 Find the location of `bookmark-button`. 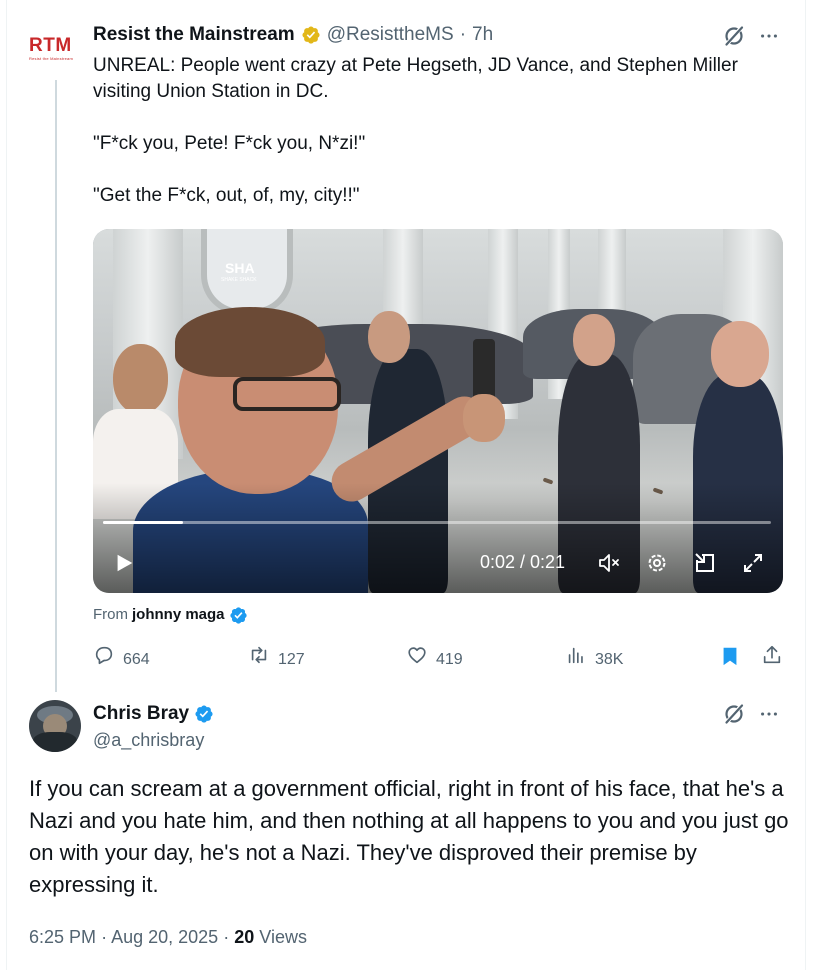

bookmark-button is located at coordinates (730, 660).